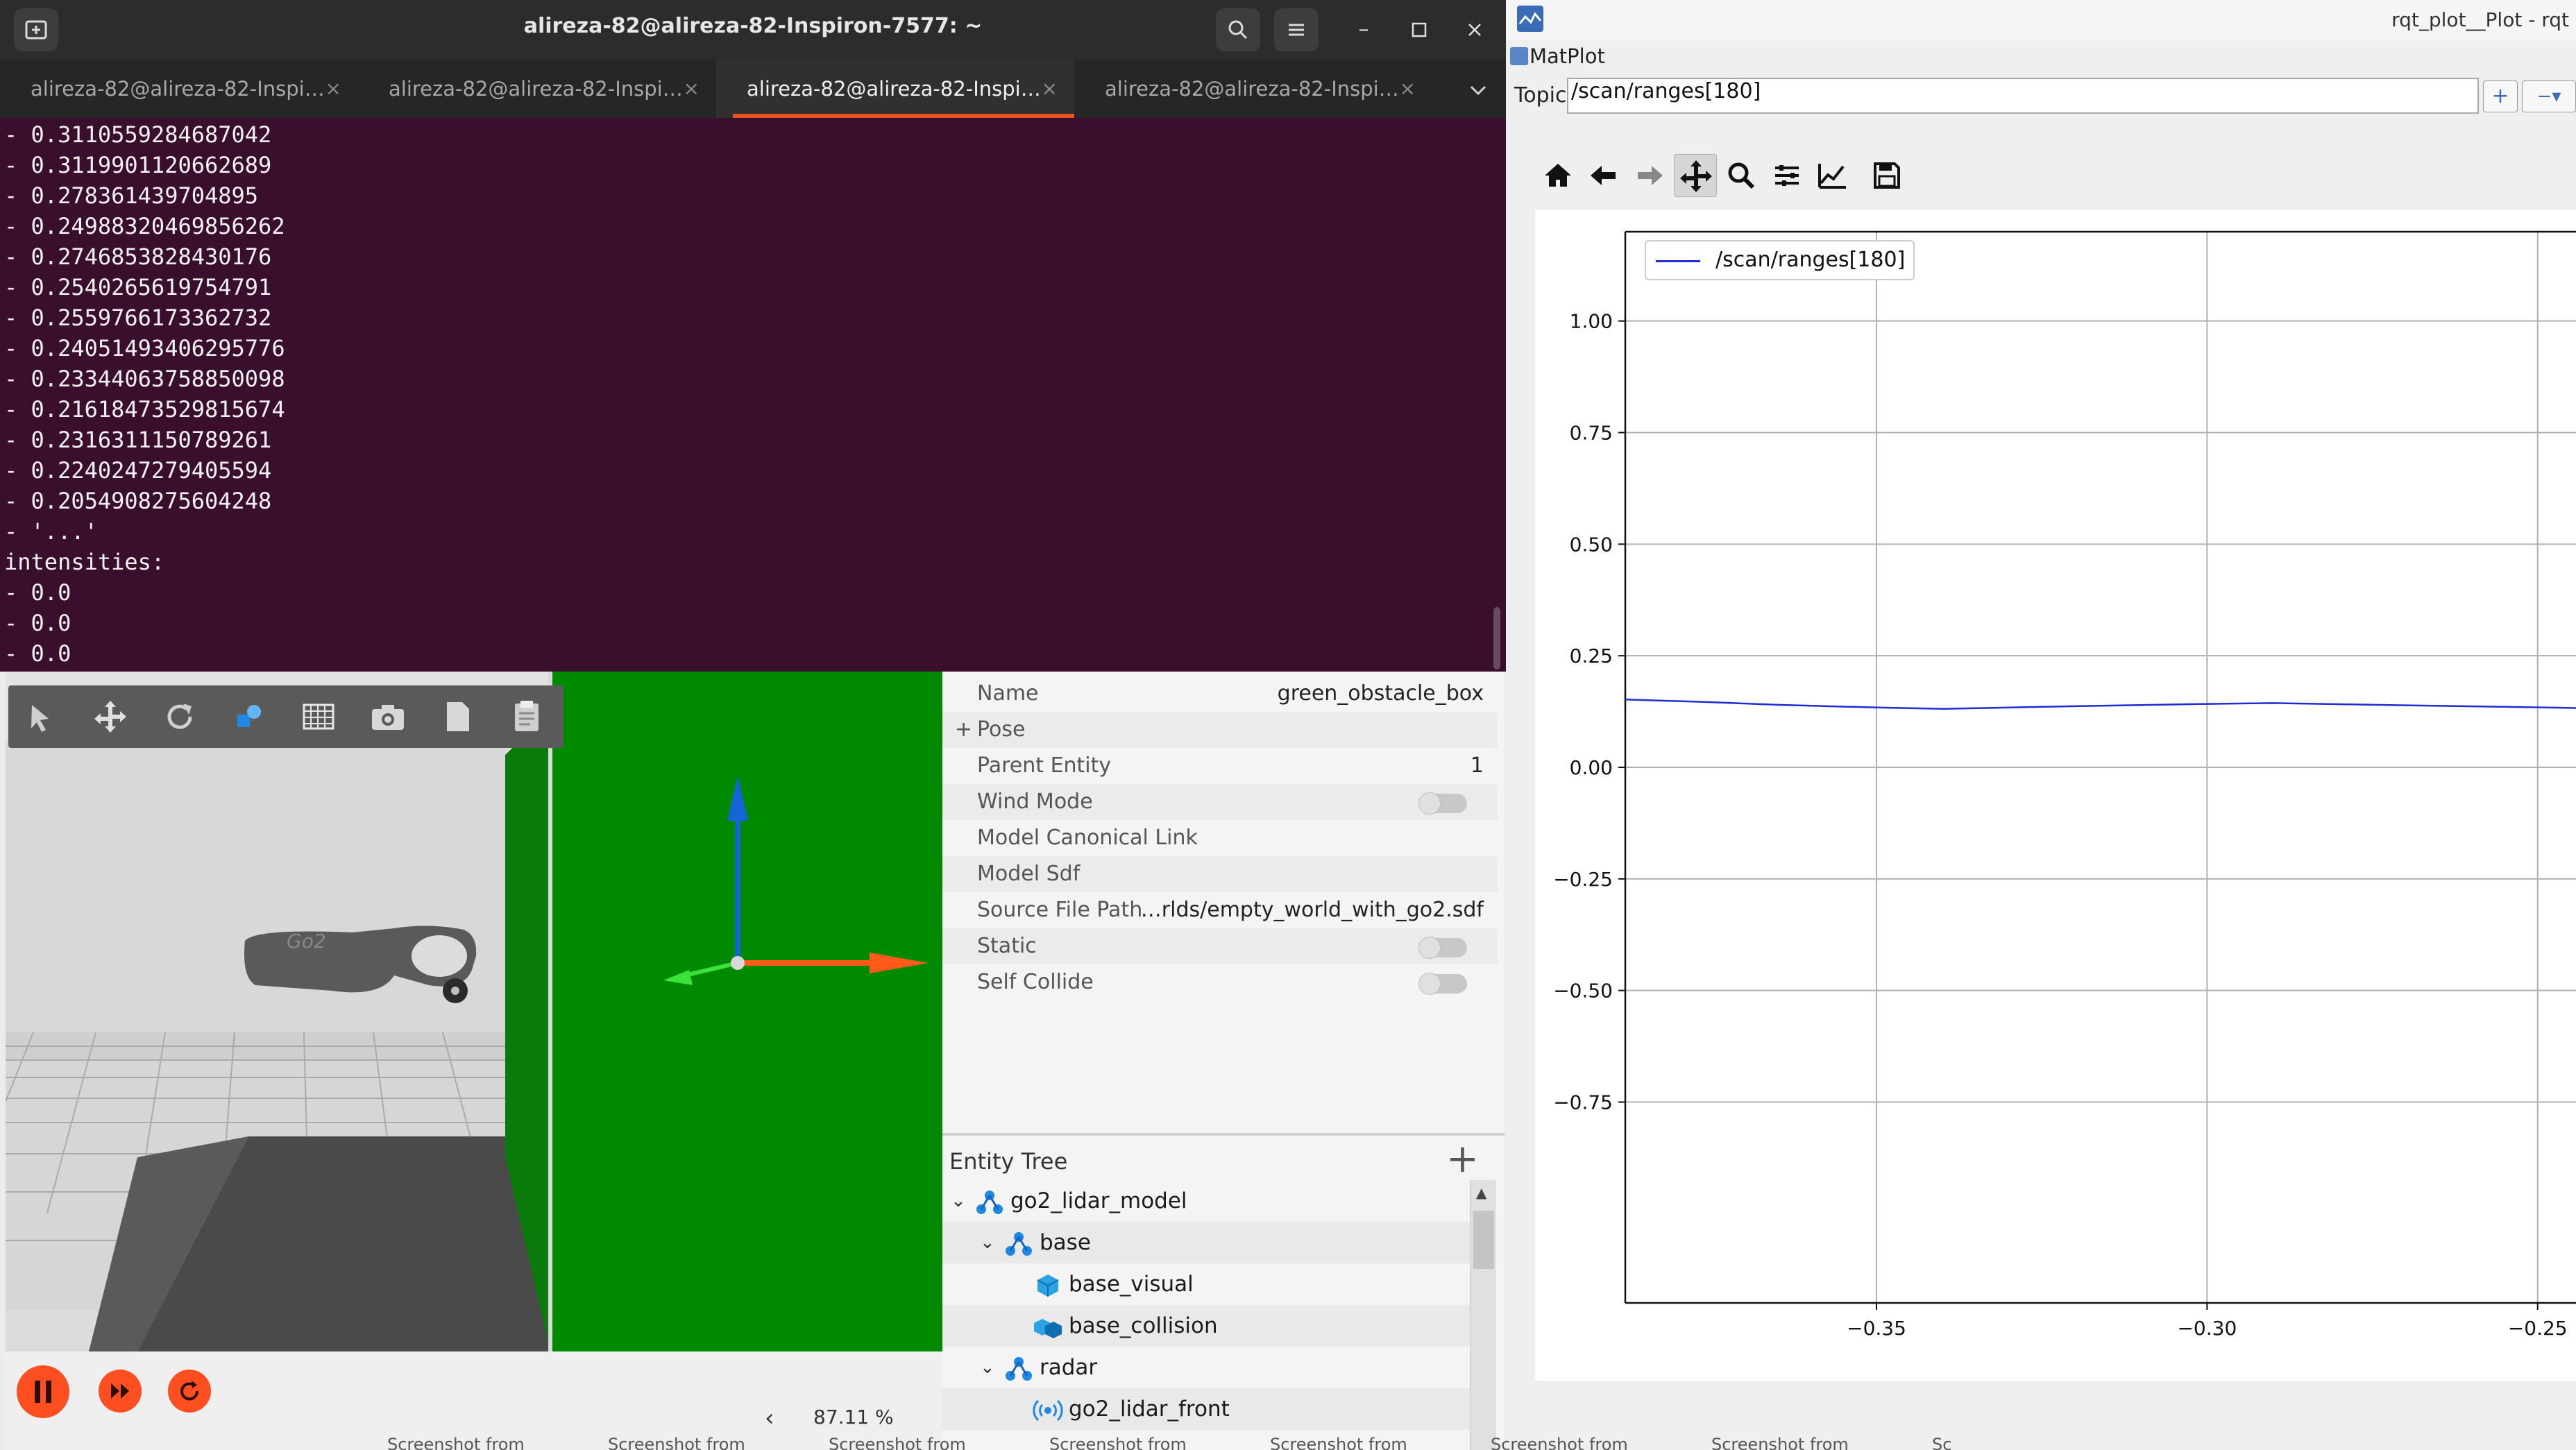  I want to click on entity-tree-scrollbar: ▲, so click(1483, 1315).